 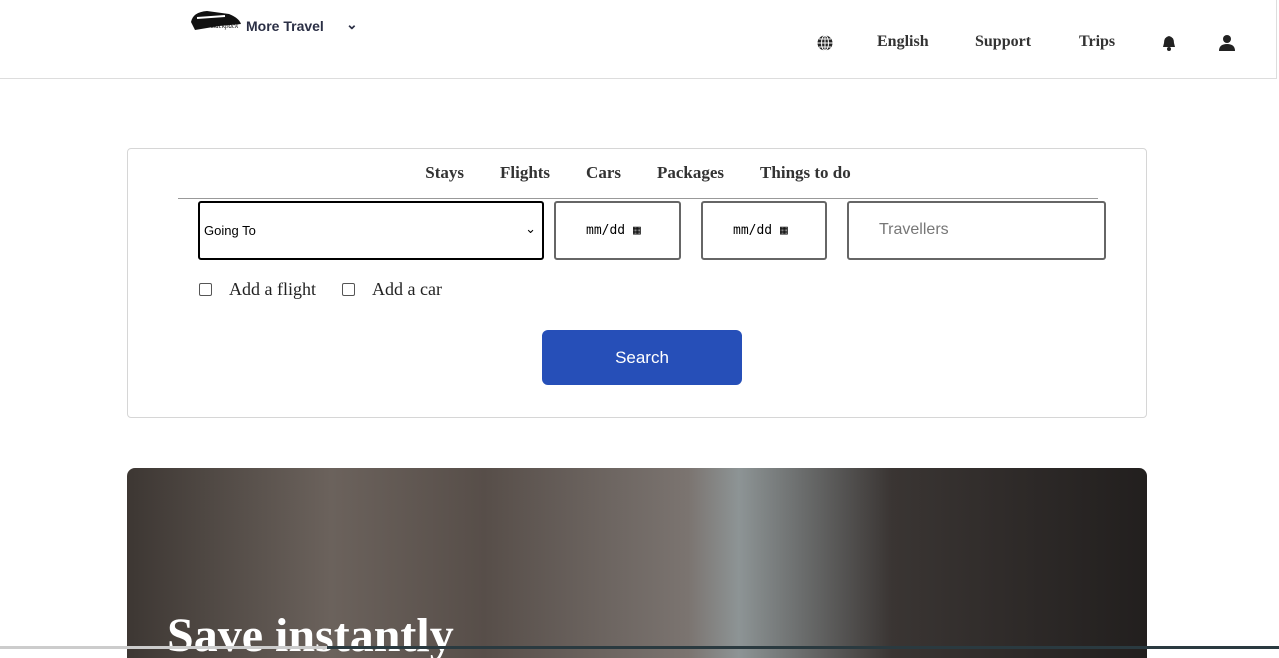 I want to click on hero-title: Save instantly, so click(x=310, y=633).